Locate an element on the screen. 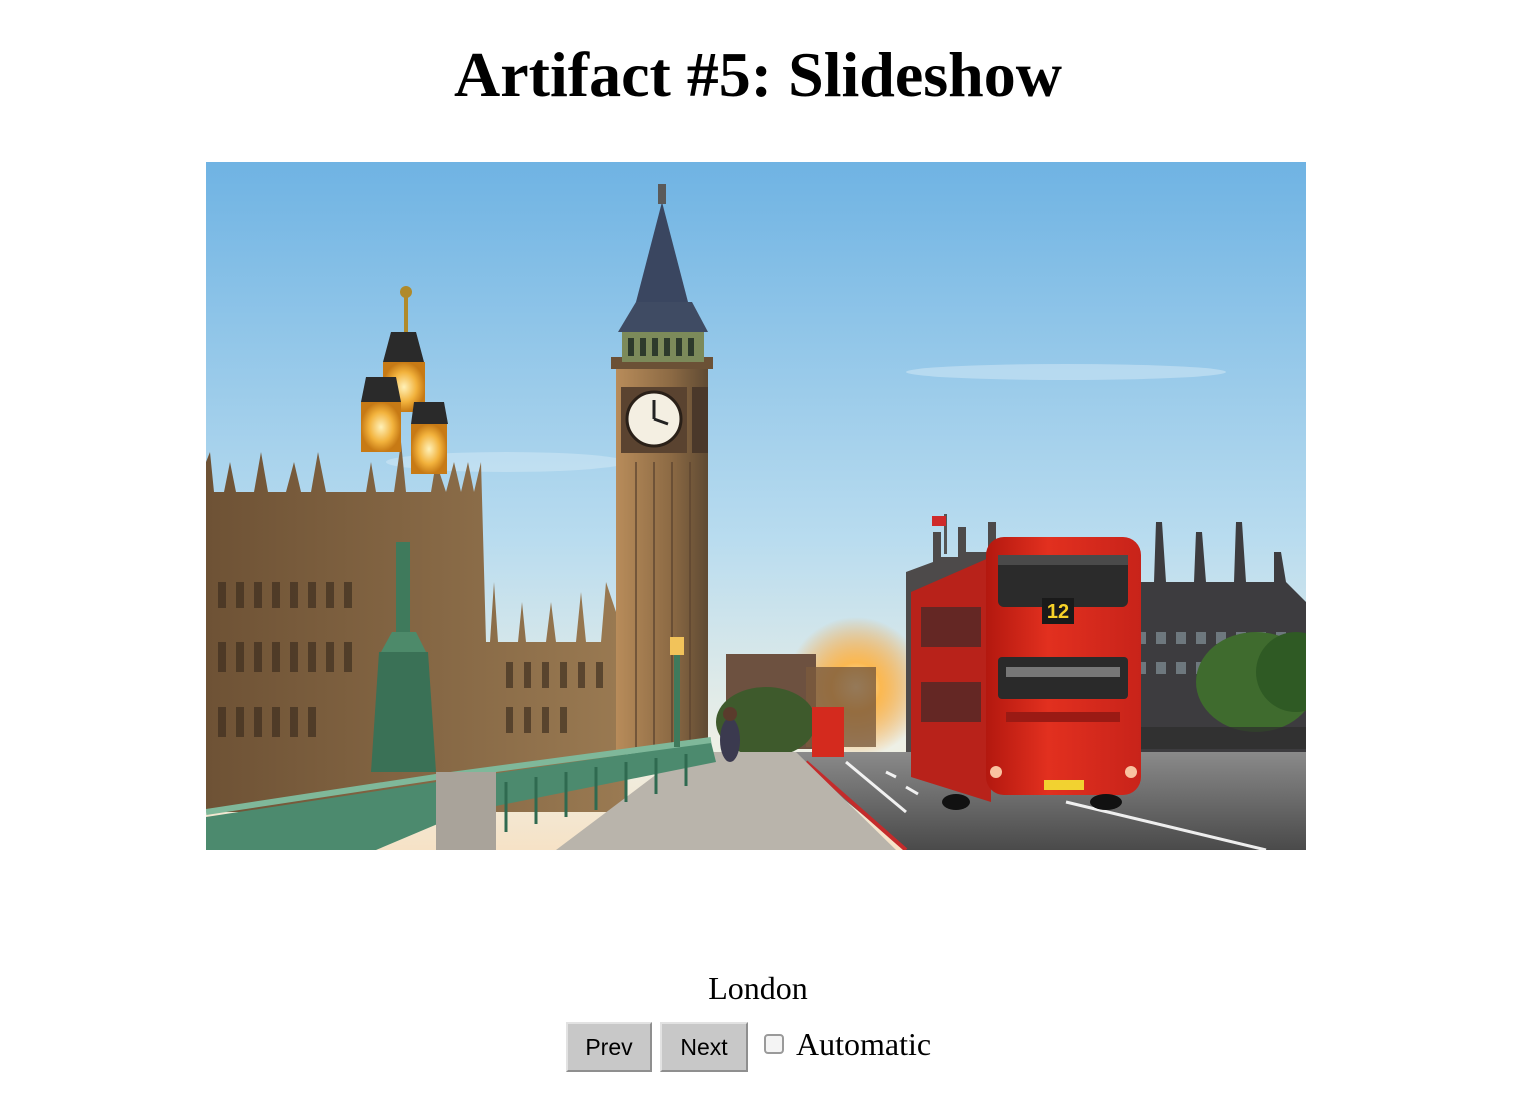  automatic-checkbox is located at coordinates (774, 1044).